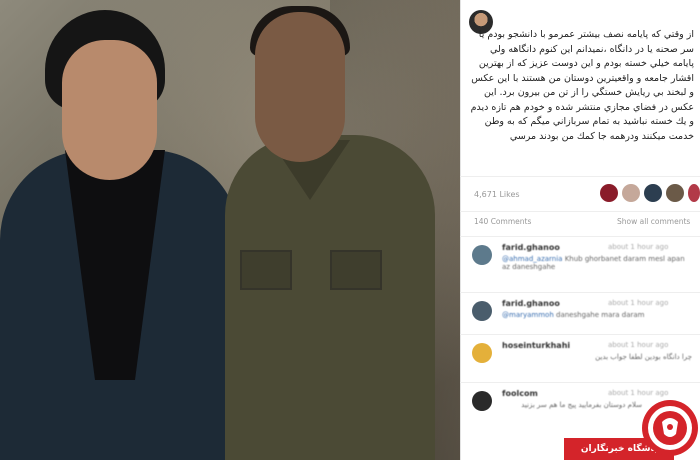  Describe the element at coordinates (528, 315) in the screenshot. I see `mention-link: @maryammoh` at that location.